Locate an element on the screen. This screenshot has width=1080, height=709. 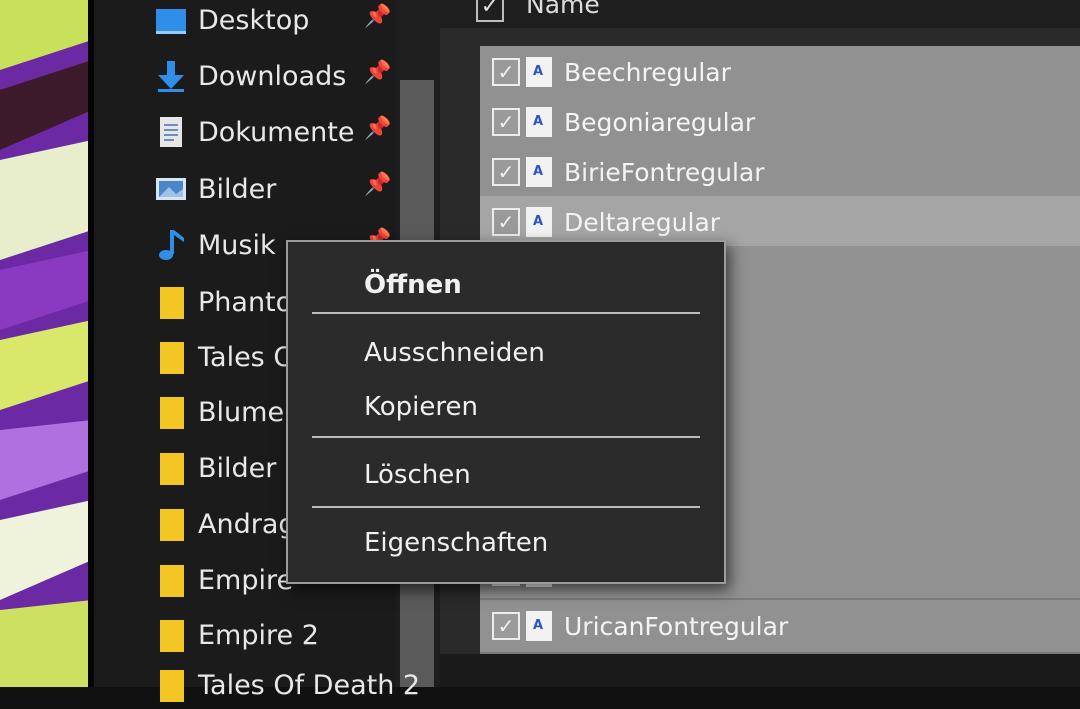
nav-item-desktop: Desktop is located at coordinates (231, 20).